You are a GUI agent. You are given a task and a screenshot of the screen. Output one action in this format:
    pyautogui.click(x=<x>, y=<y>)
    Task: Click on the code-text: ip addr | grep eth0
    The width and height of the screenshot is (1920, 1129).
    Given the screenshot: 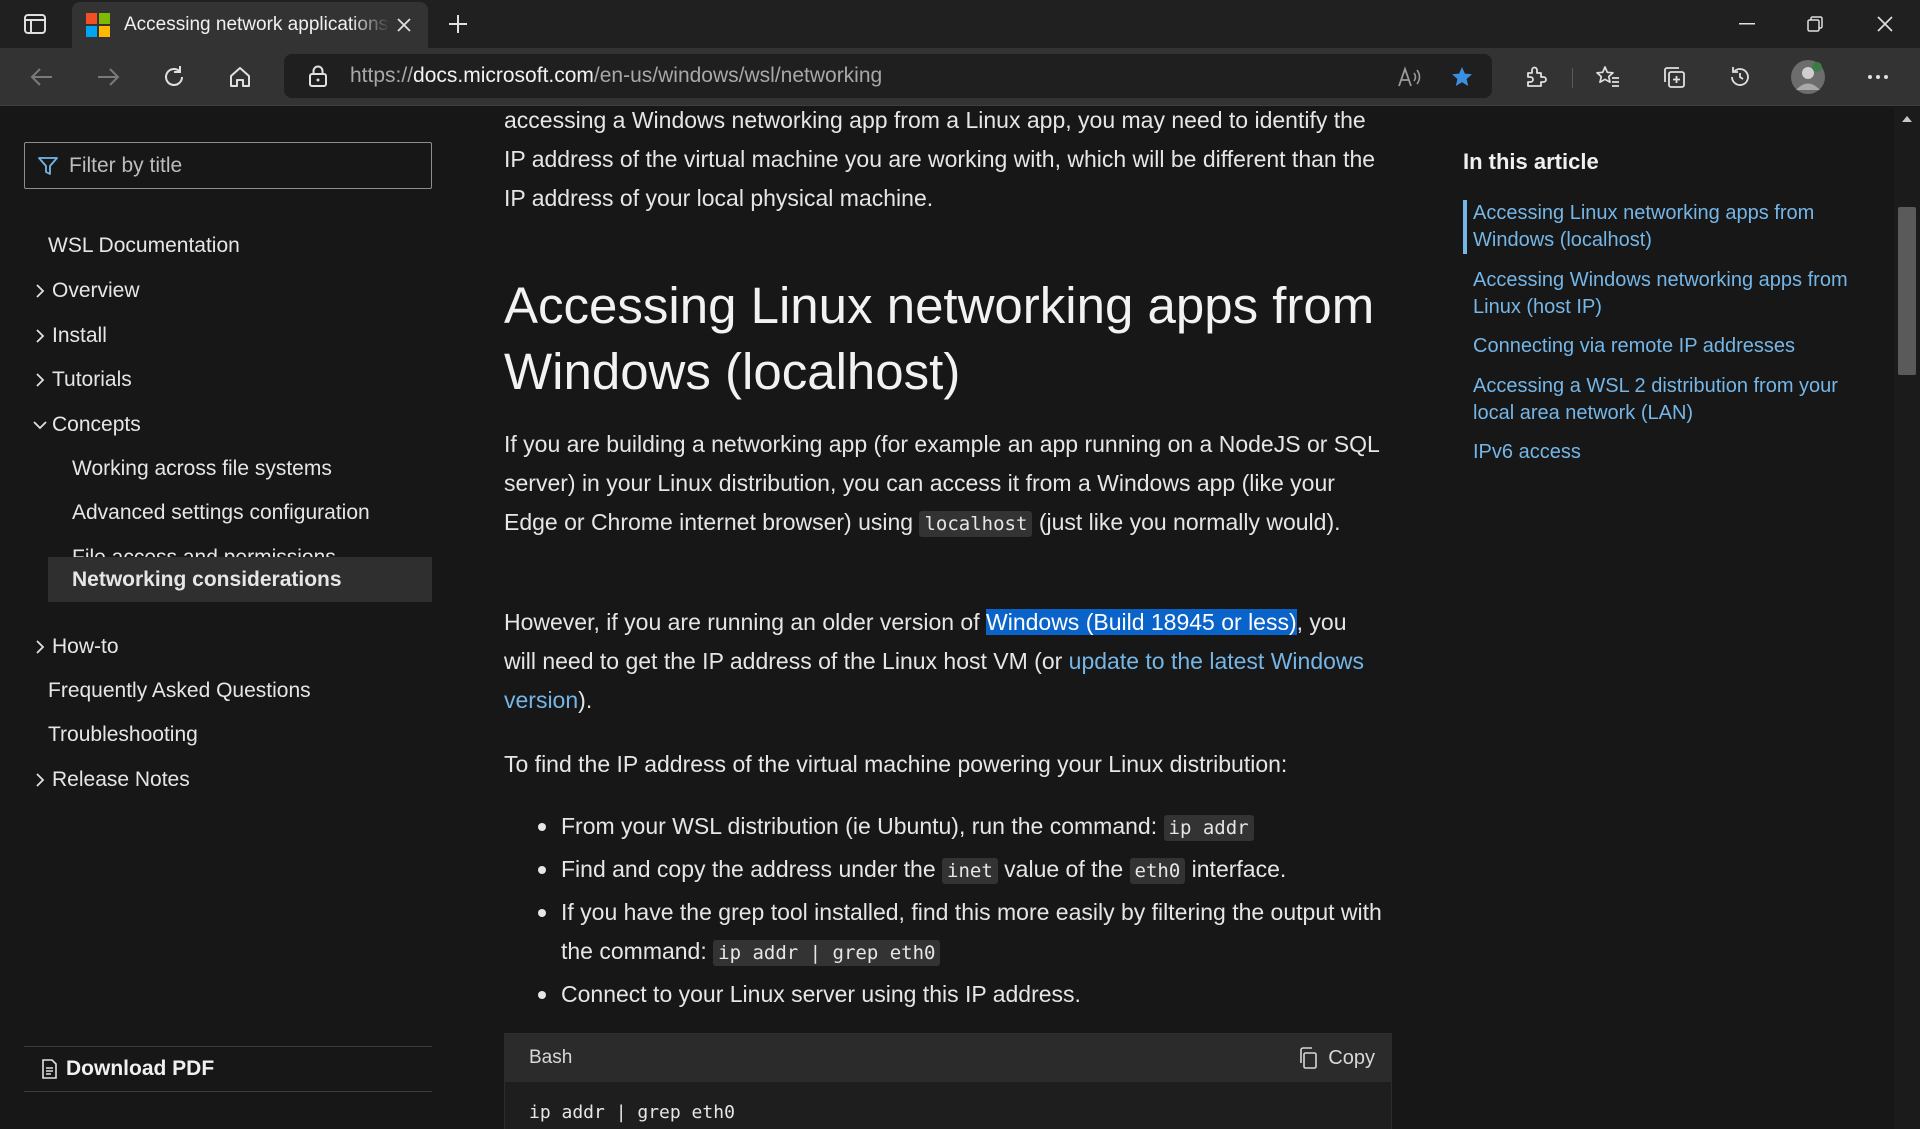 What is the action you would take?
    pyautogui.click(x=632, y=1112)
    